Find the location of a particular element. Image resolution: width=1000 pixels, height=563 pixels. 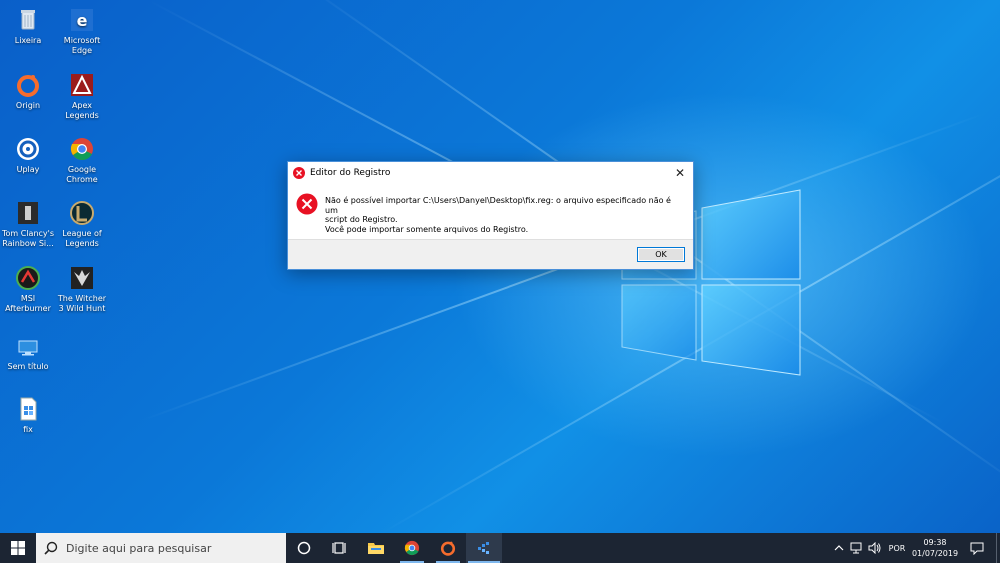

clock-time: 09:38 is located at coordinates (935, 542).